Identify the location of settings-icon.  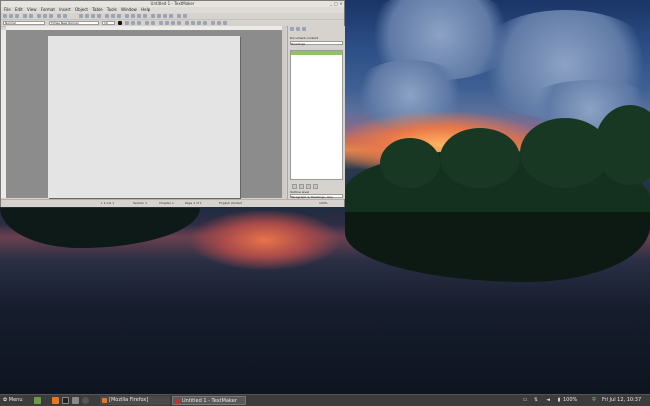
(185, 16).